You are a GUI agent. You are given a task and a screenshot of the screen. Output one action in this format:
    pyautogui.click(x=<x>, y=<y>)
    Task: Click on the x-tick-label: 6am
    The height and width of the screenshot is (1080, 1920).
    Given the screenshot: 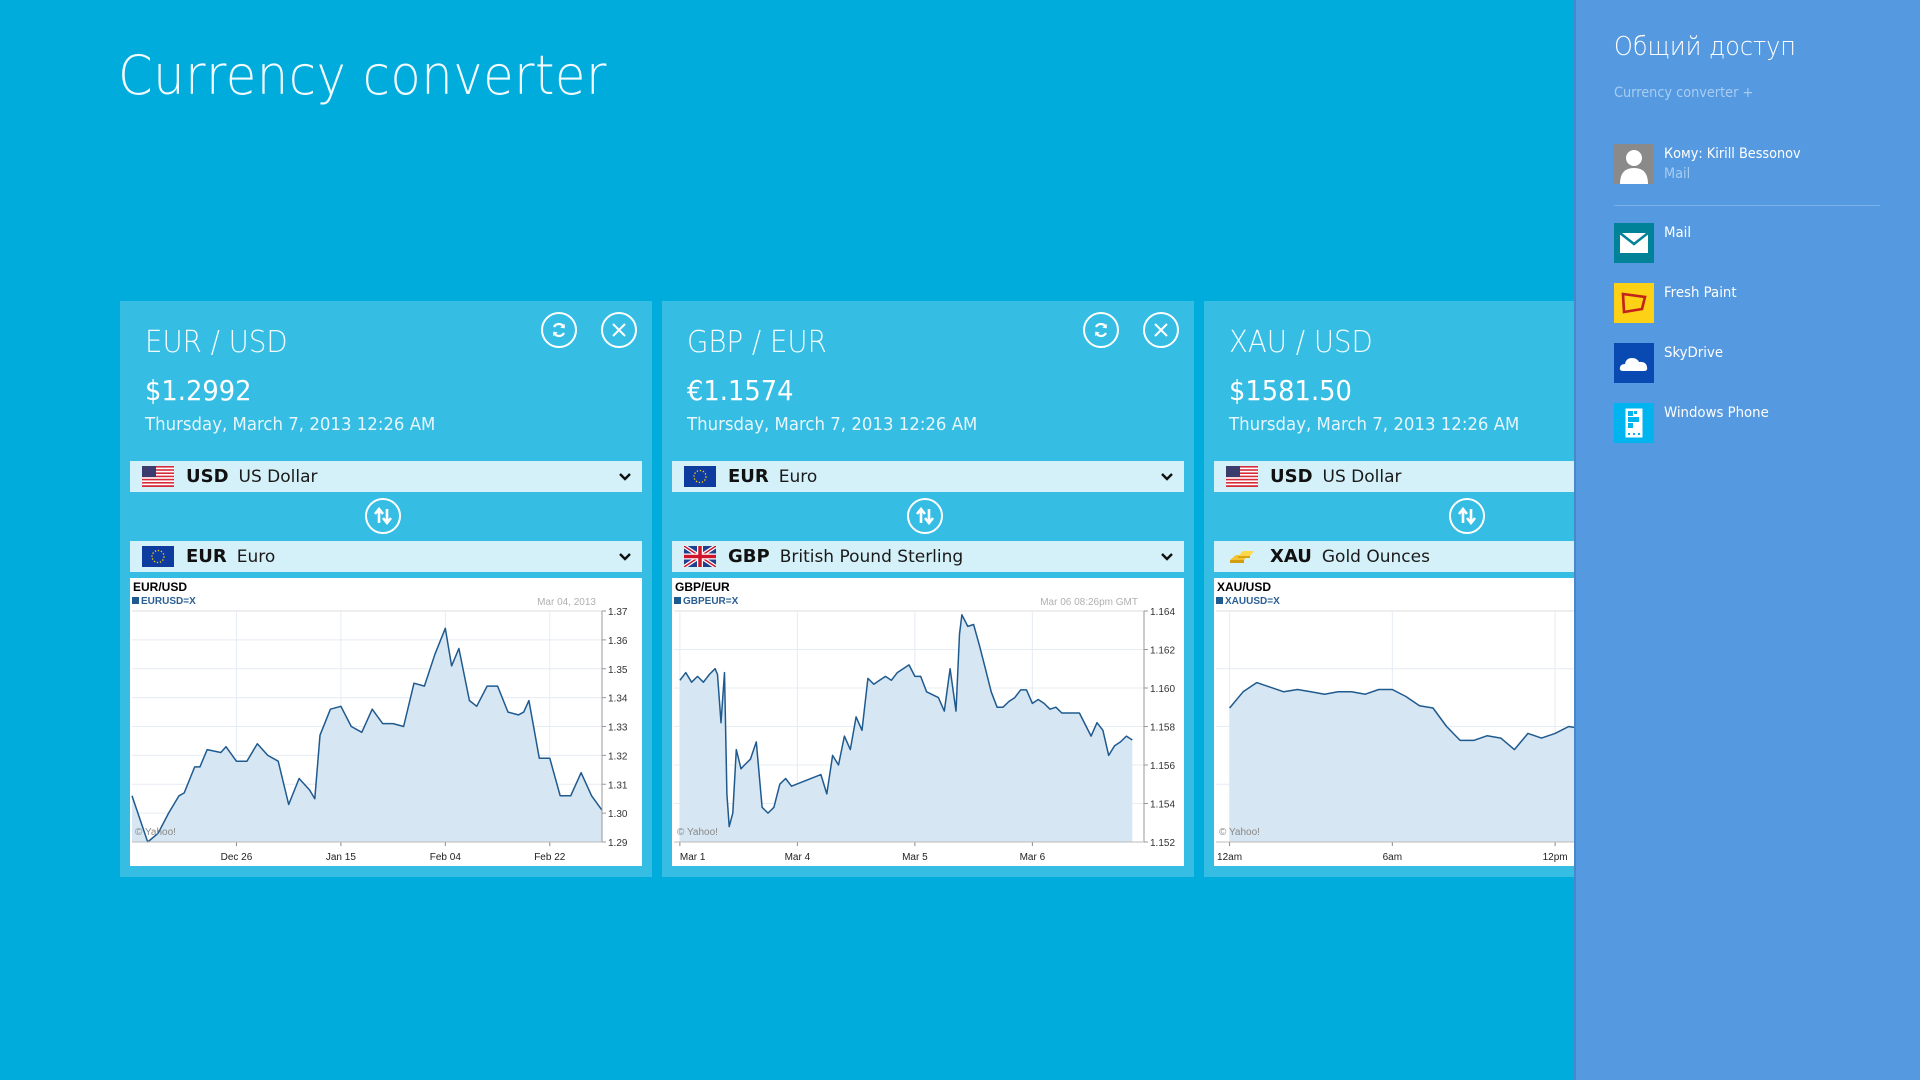 What is the action you would take?
    pyautogui.click(x=1392, y=857)
    